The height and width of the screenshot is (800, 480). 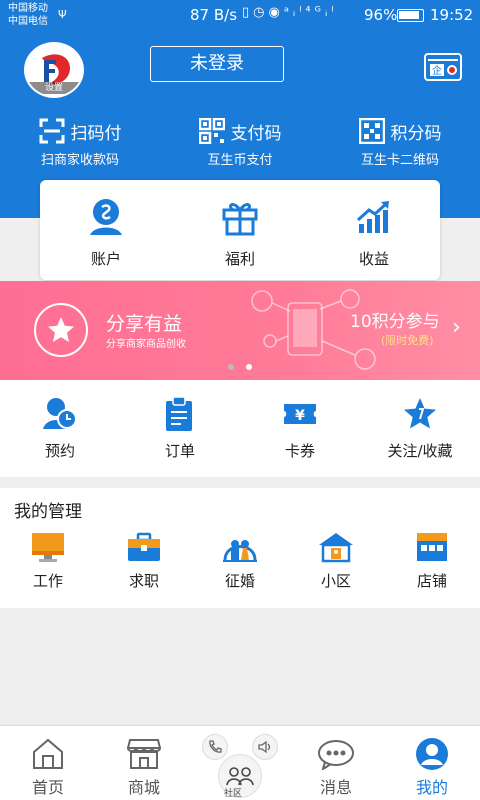 What do you see at coordinates (336, 548) in the screenshot?
I see `house-icon` at bounding box center [336, 548].